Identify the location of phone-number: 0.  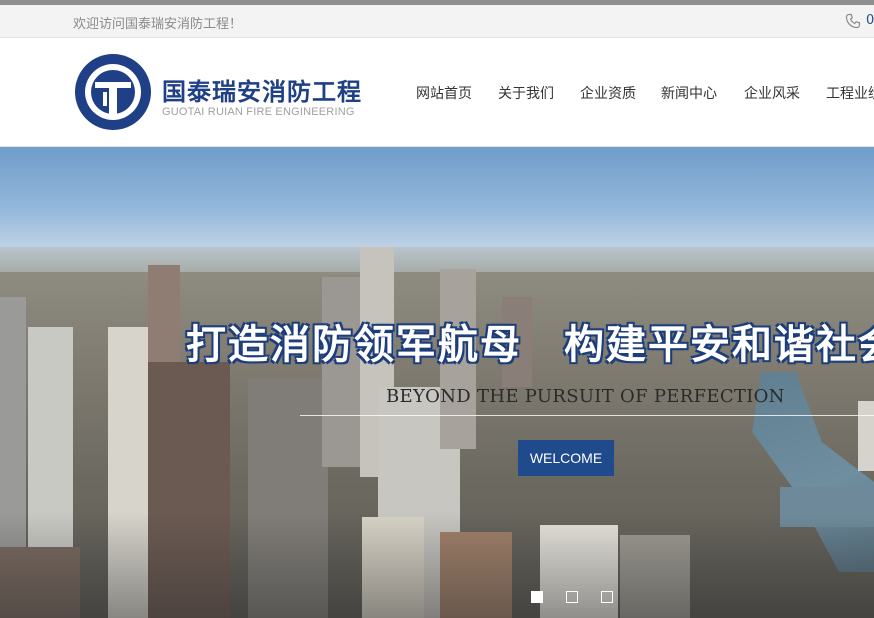
(870, 20).